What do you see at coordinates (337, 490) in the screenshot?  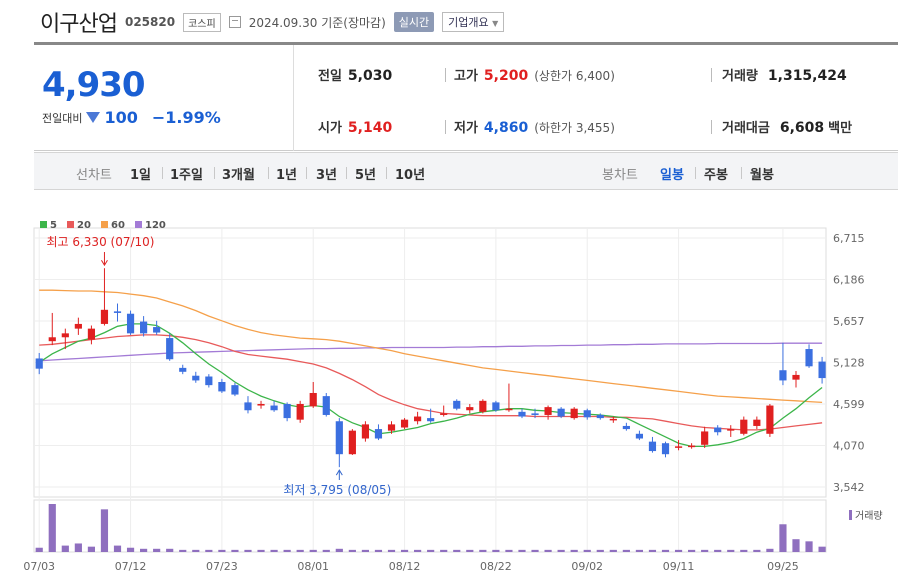 I see `low-annotation: 최저 3,795 (08/05)` at bounding box center [337, 490].